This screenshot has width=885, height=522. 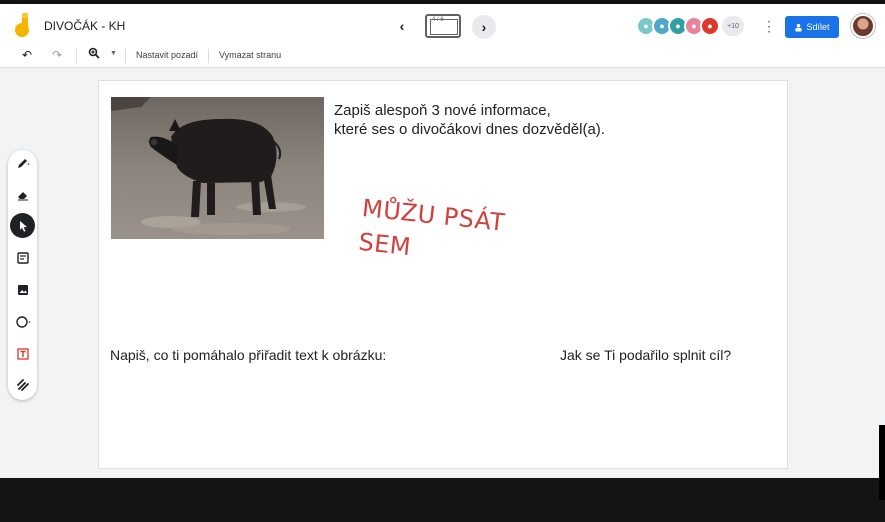 I want to click on document-title: DIVOČÁK - KH, so click(x=84, y=26).